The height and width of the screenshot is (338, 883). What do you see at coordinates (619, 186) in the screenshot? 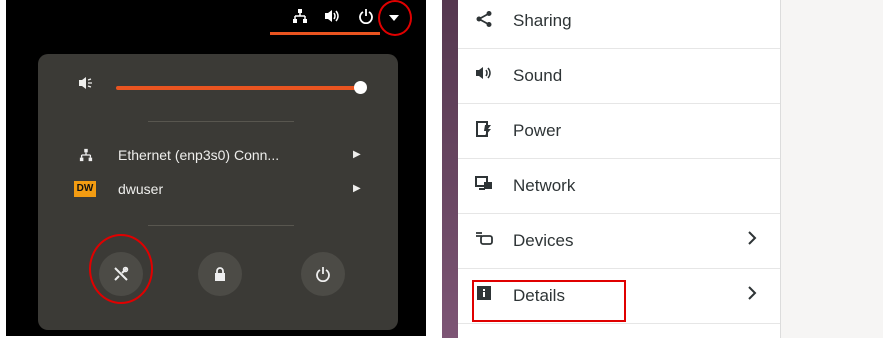
I see `sidebar-item-network: Network` at bounding box center [619, 186].